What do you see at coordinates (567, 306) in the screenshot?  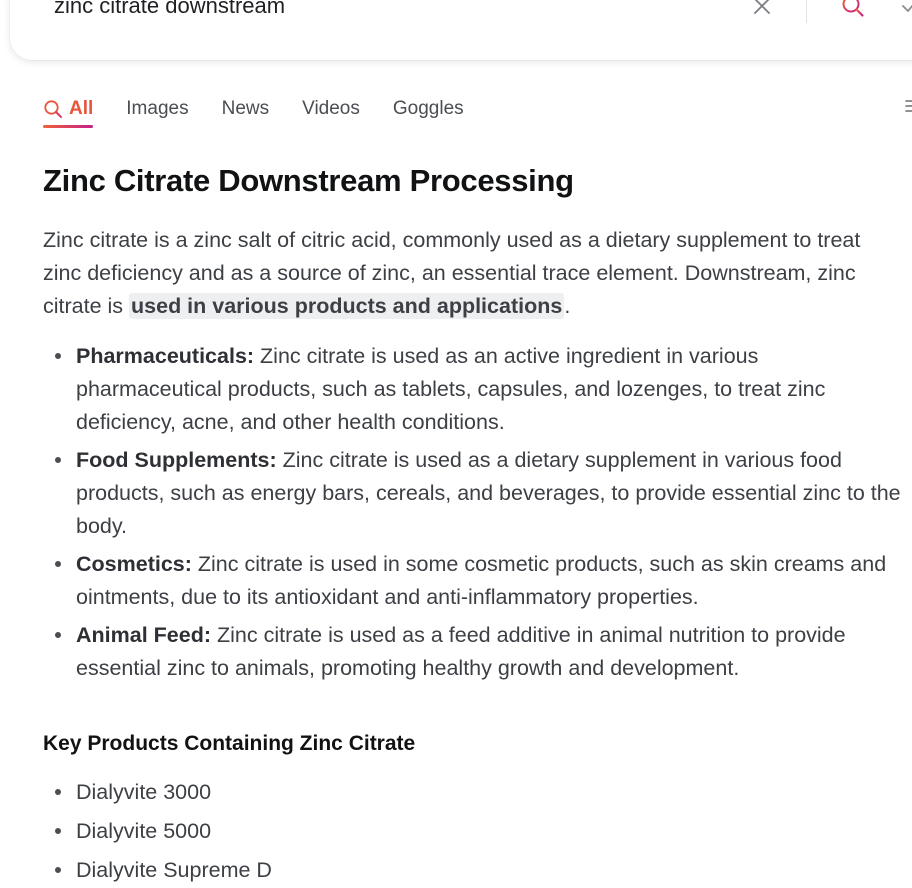 I see `intro-end: .` at bounding box center [567, 306].